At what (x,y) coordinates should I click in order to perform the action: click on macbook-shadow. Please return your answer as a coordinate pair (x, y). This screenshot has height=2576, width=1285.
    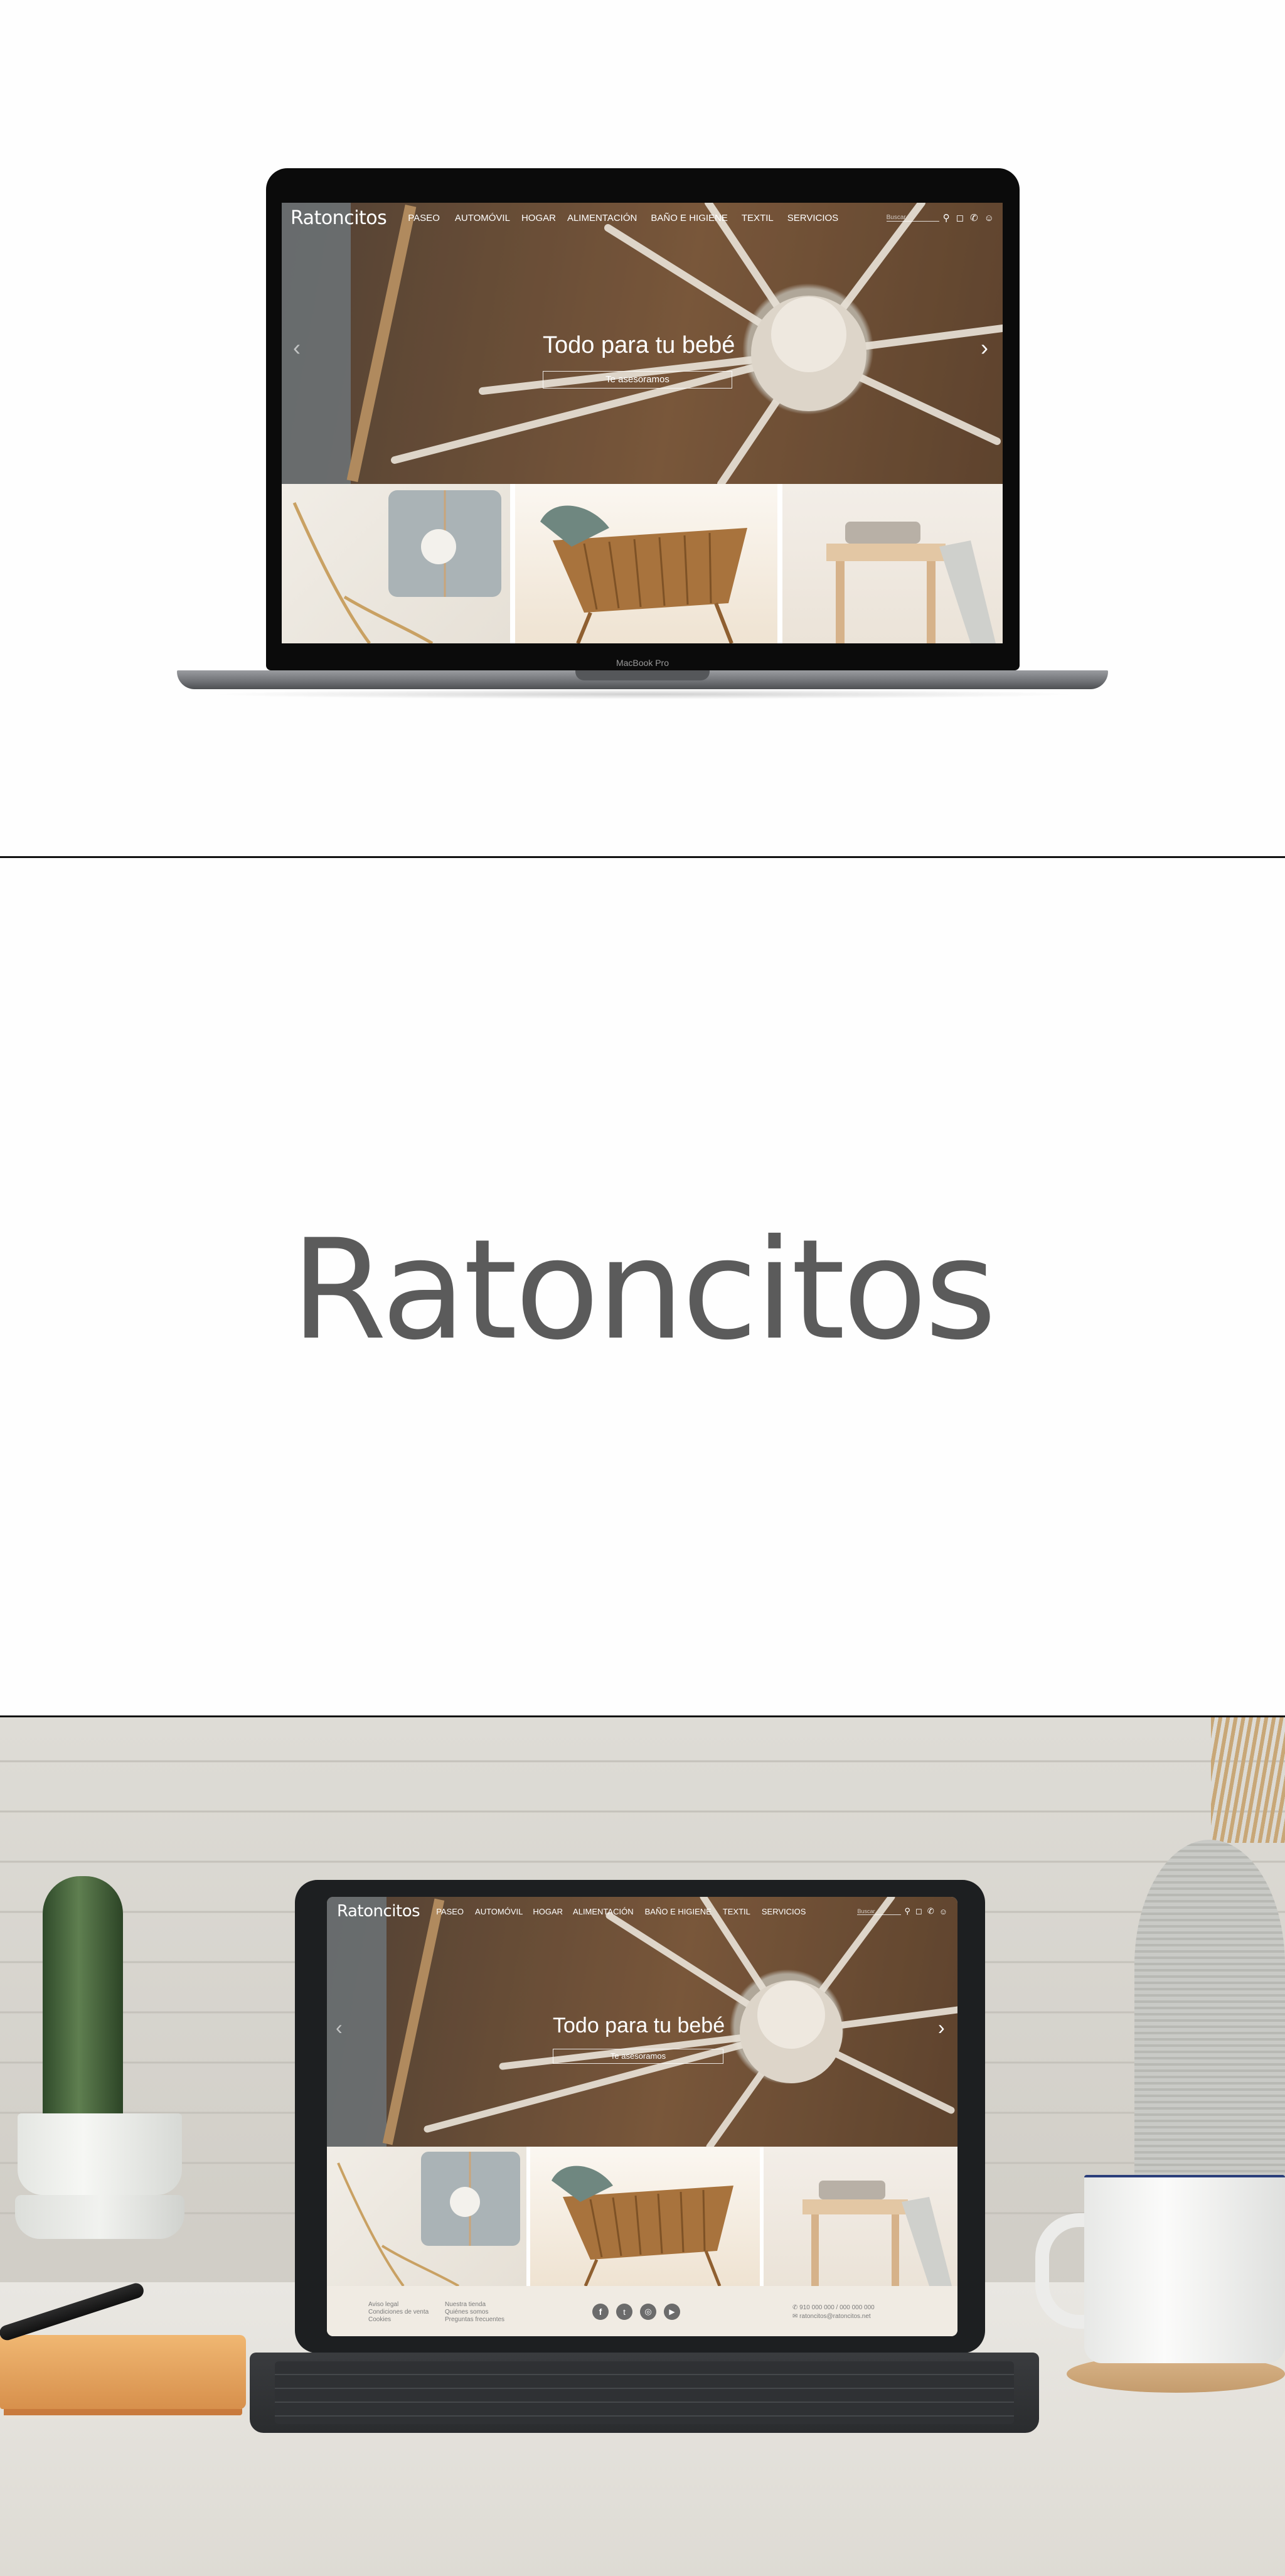
    Looking at the image, I should click on (643, 694).